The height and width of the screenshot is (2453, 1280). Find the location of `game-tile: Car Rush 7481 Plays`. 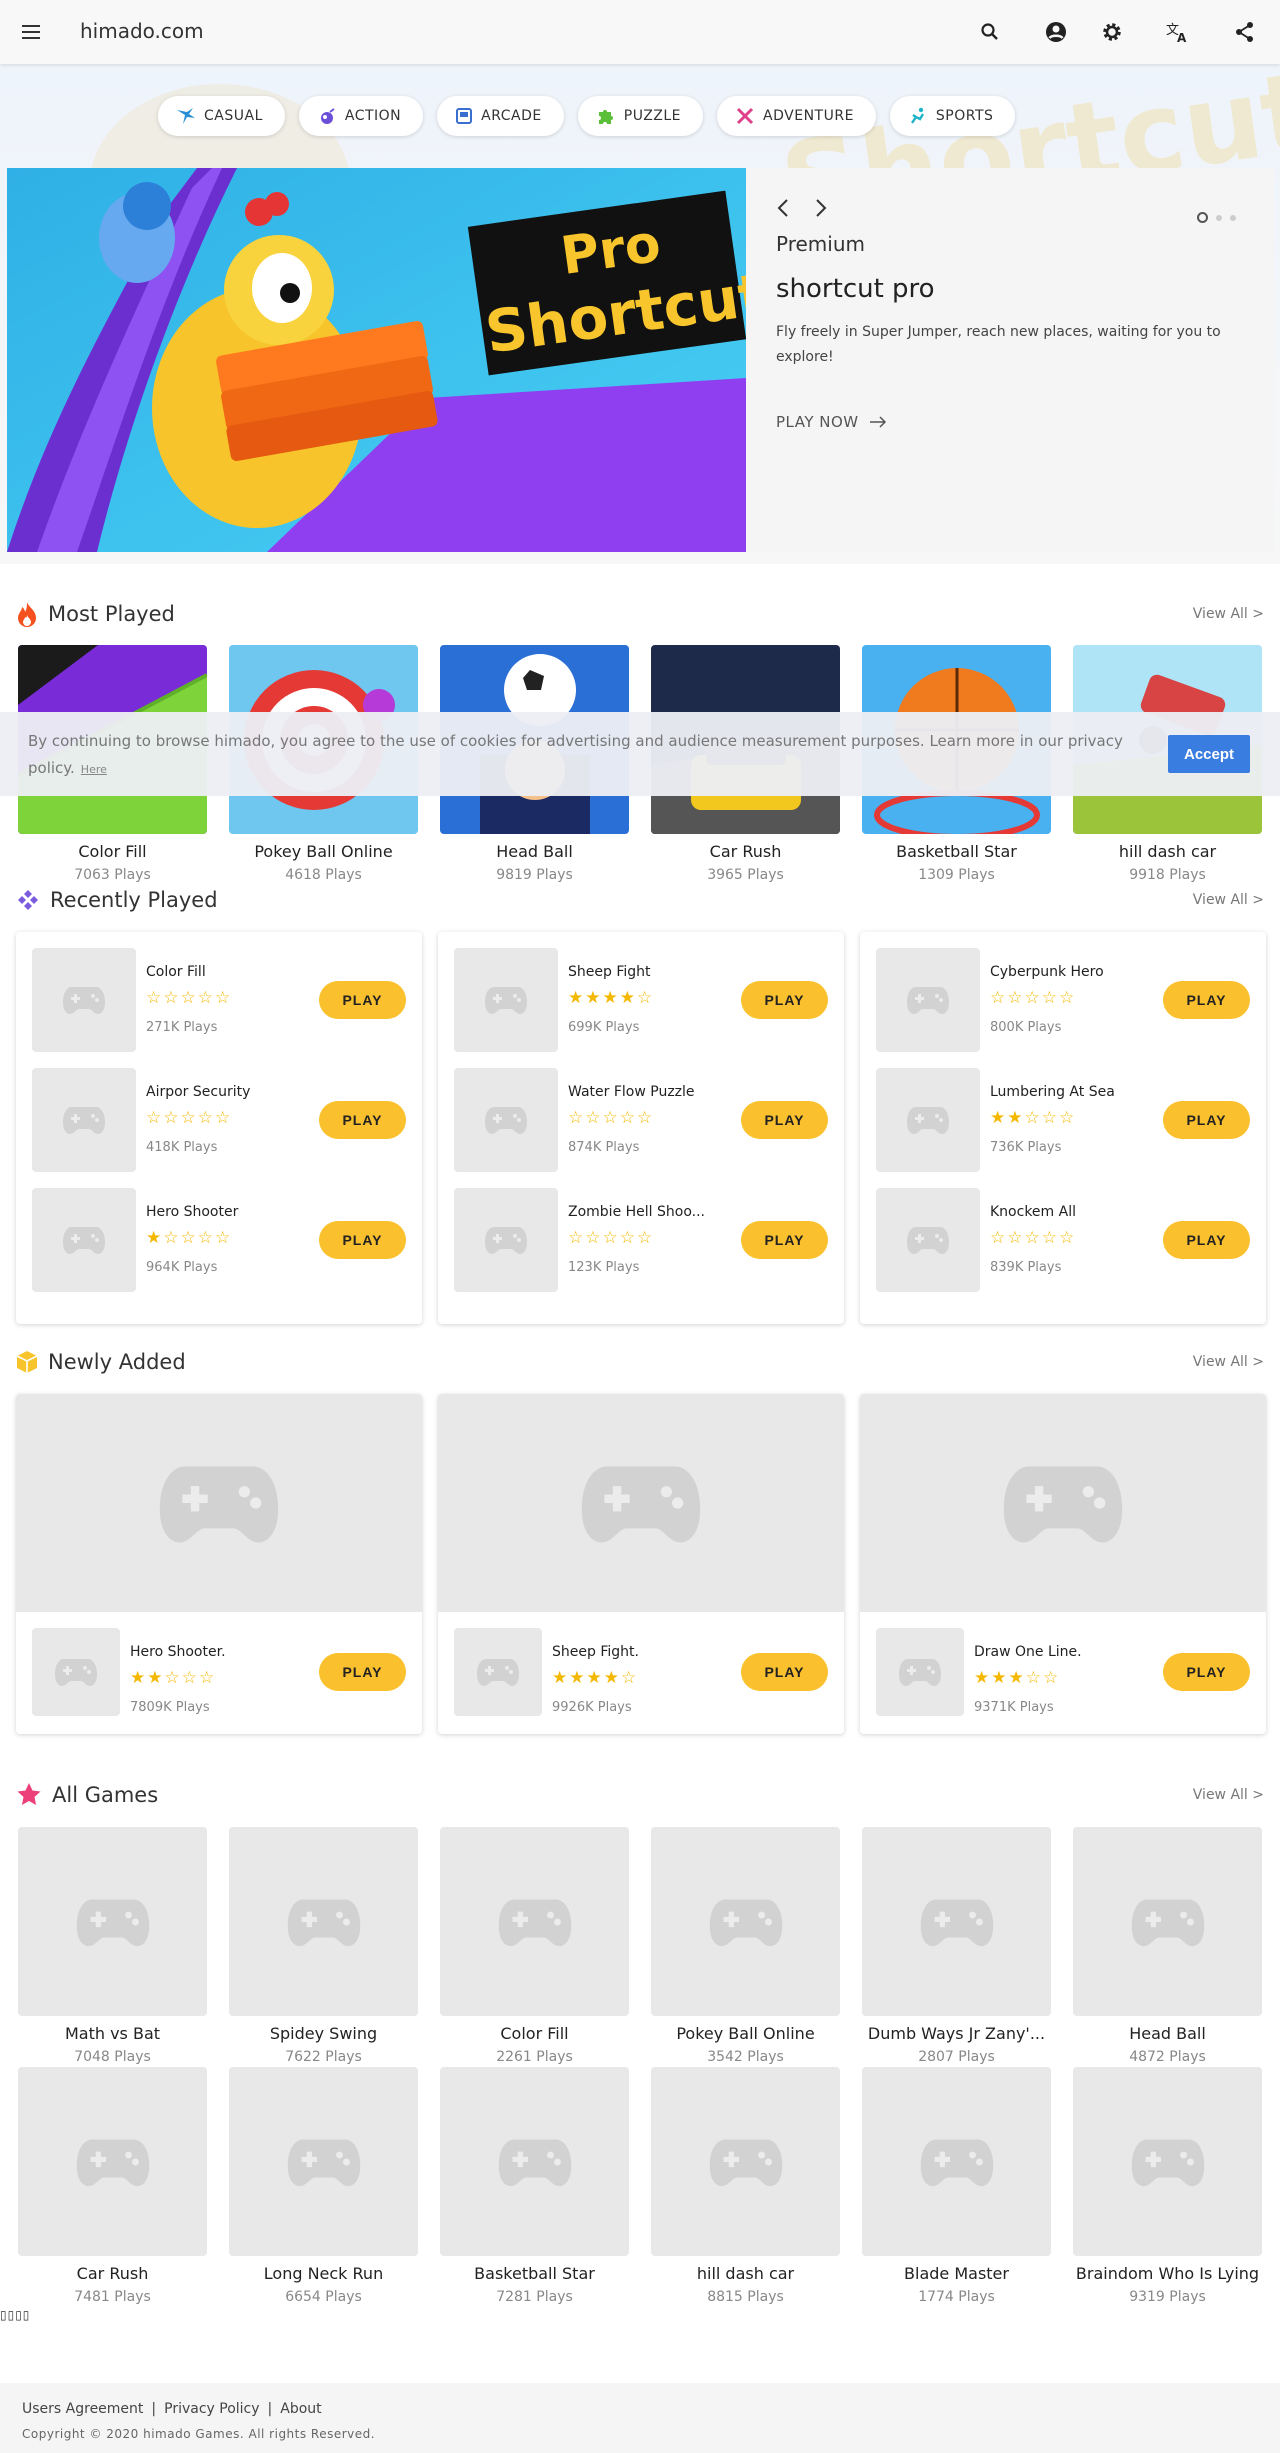

game-tile: Car Rush 7481 Plays is located at coordinates (112, 2186).